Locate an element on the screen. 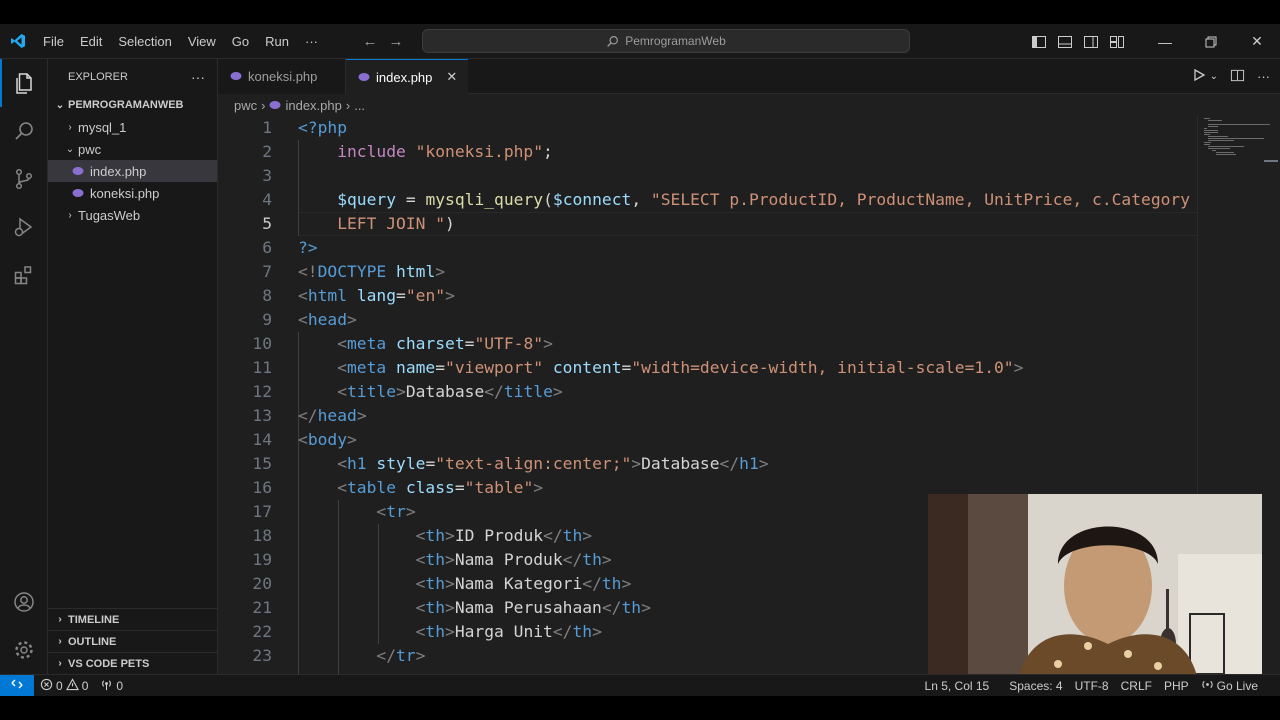  timeline-panel: › TIMELINE is located at coordinates (132, 619).